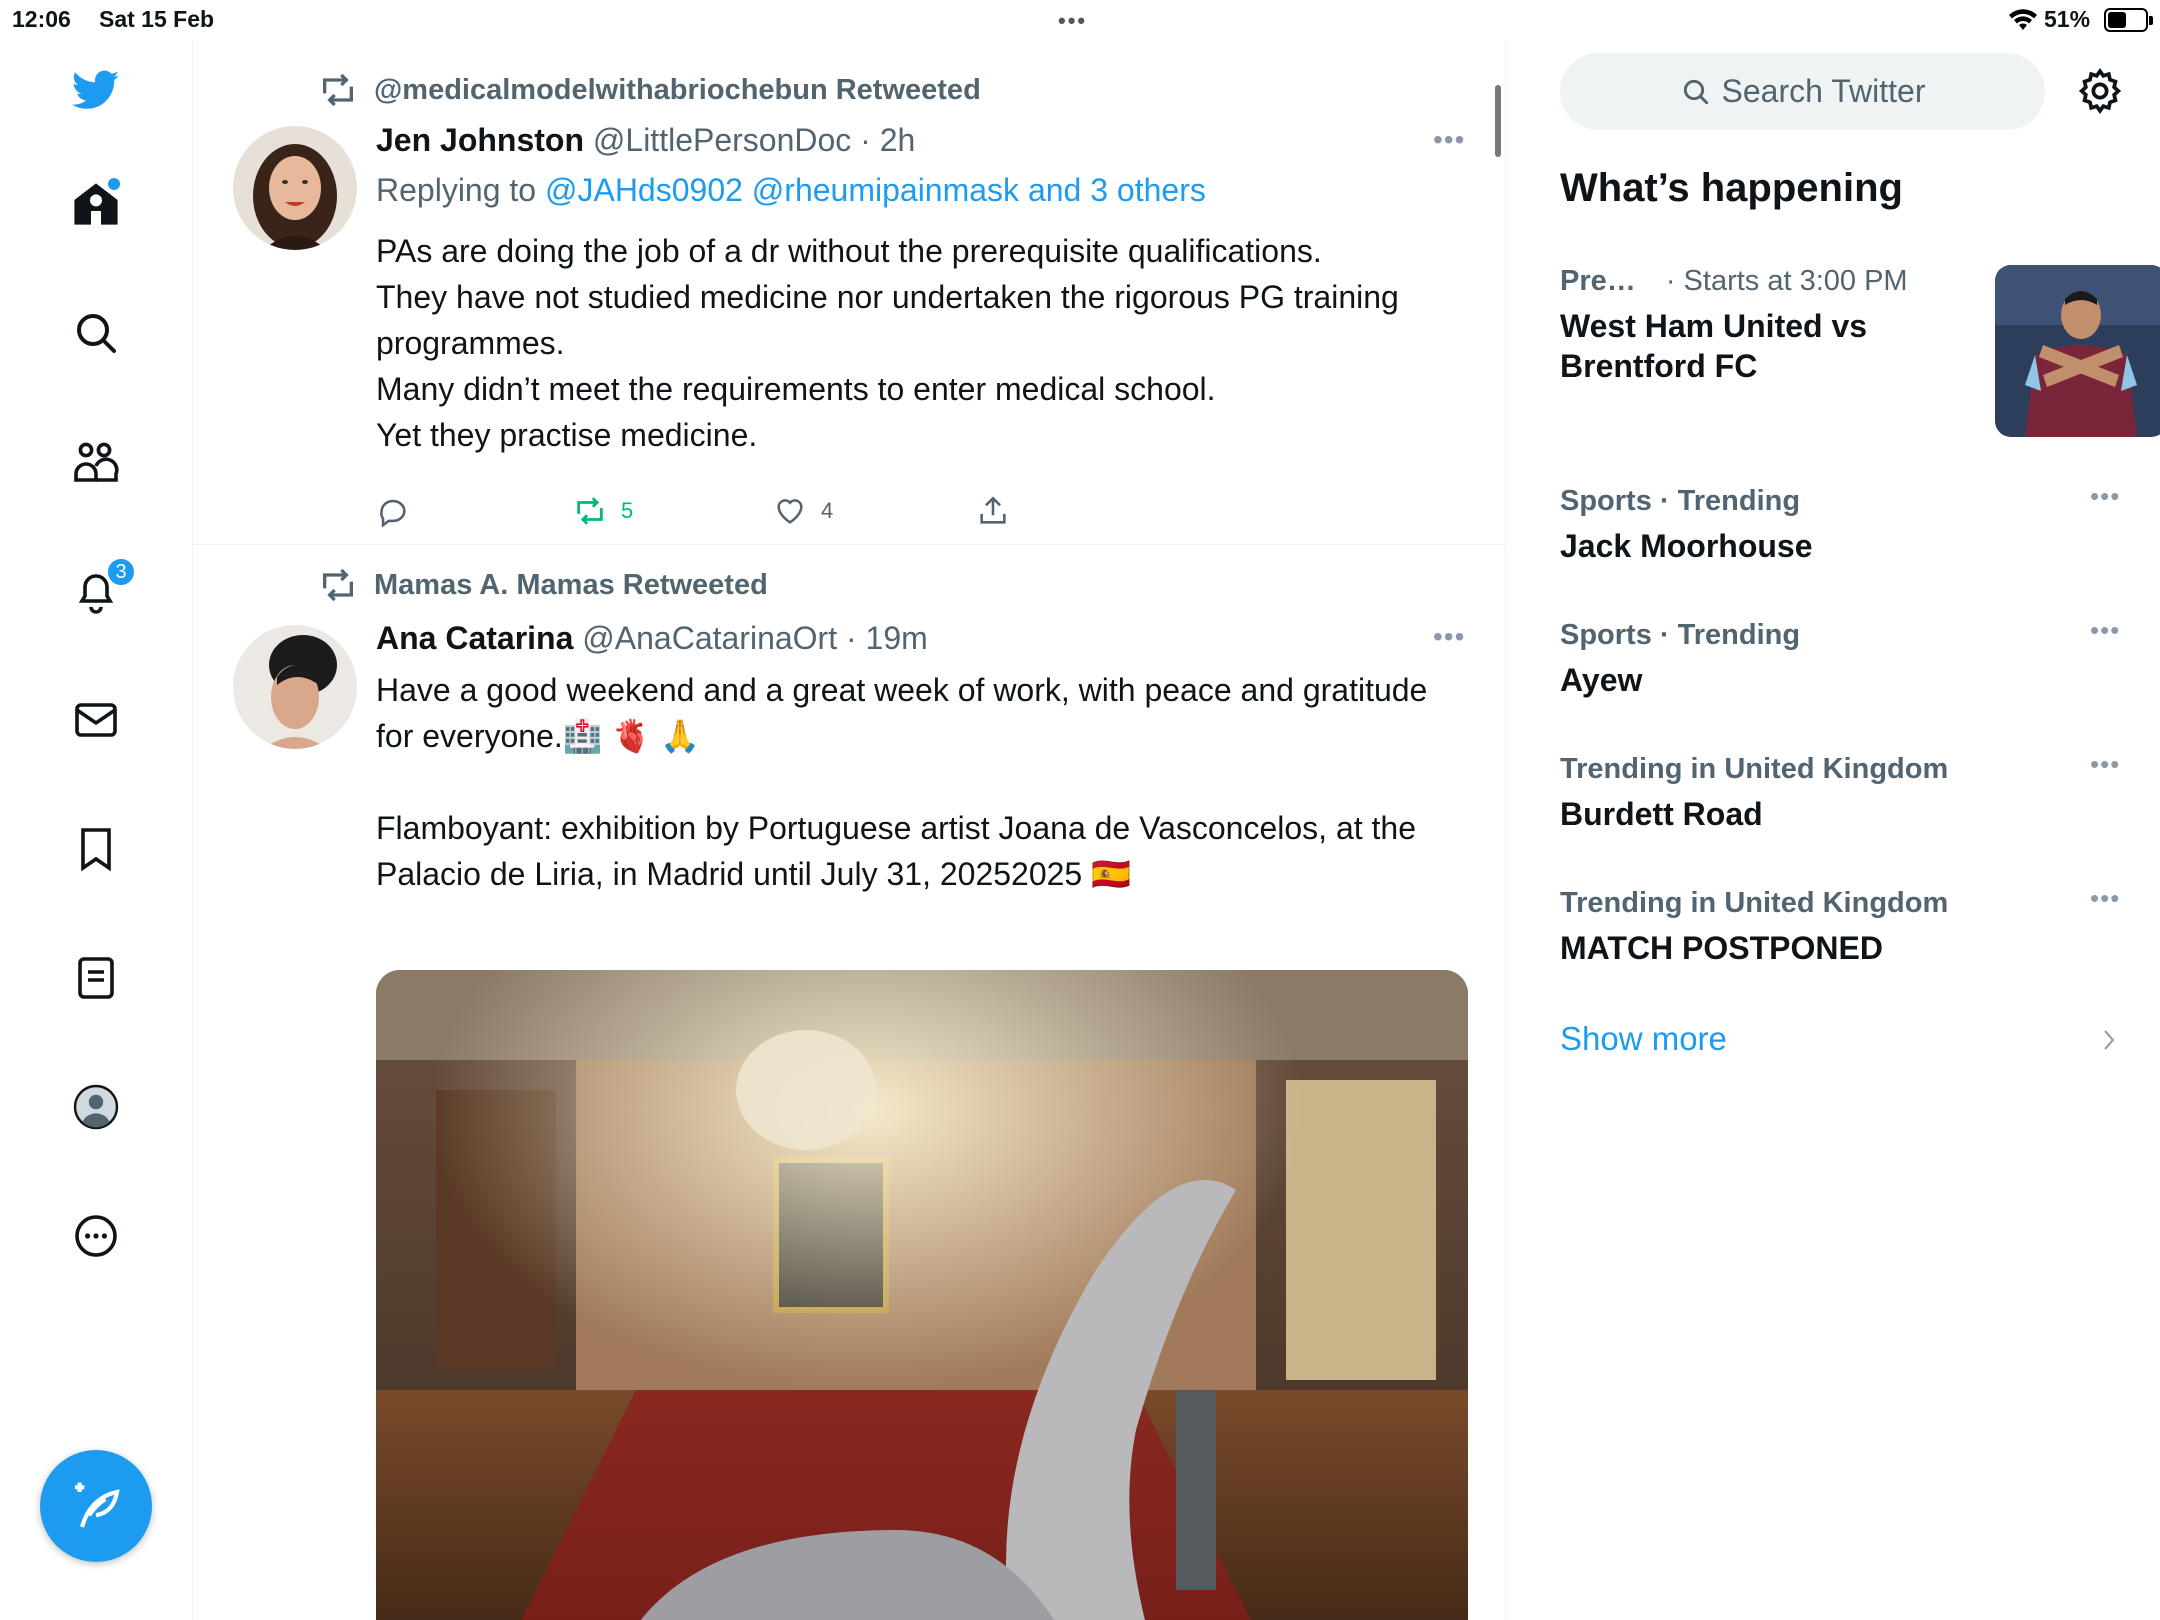  Describe the element at coordinates (1661, 814) in the screenshot. I see `trend-topic: Burdett Road` at that location.